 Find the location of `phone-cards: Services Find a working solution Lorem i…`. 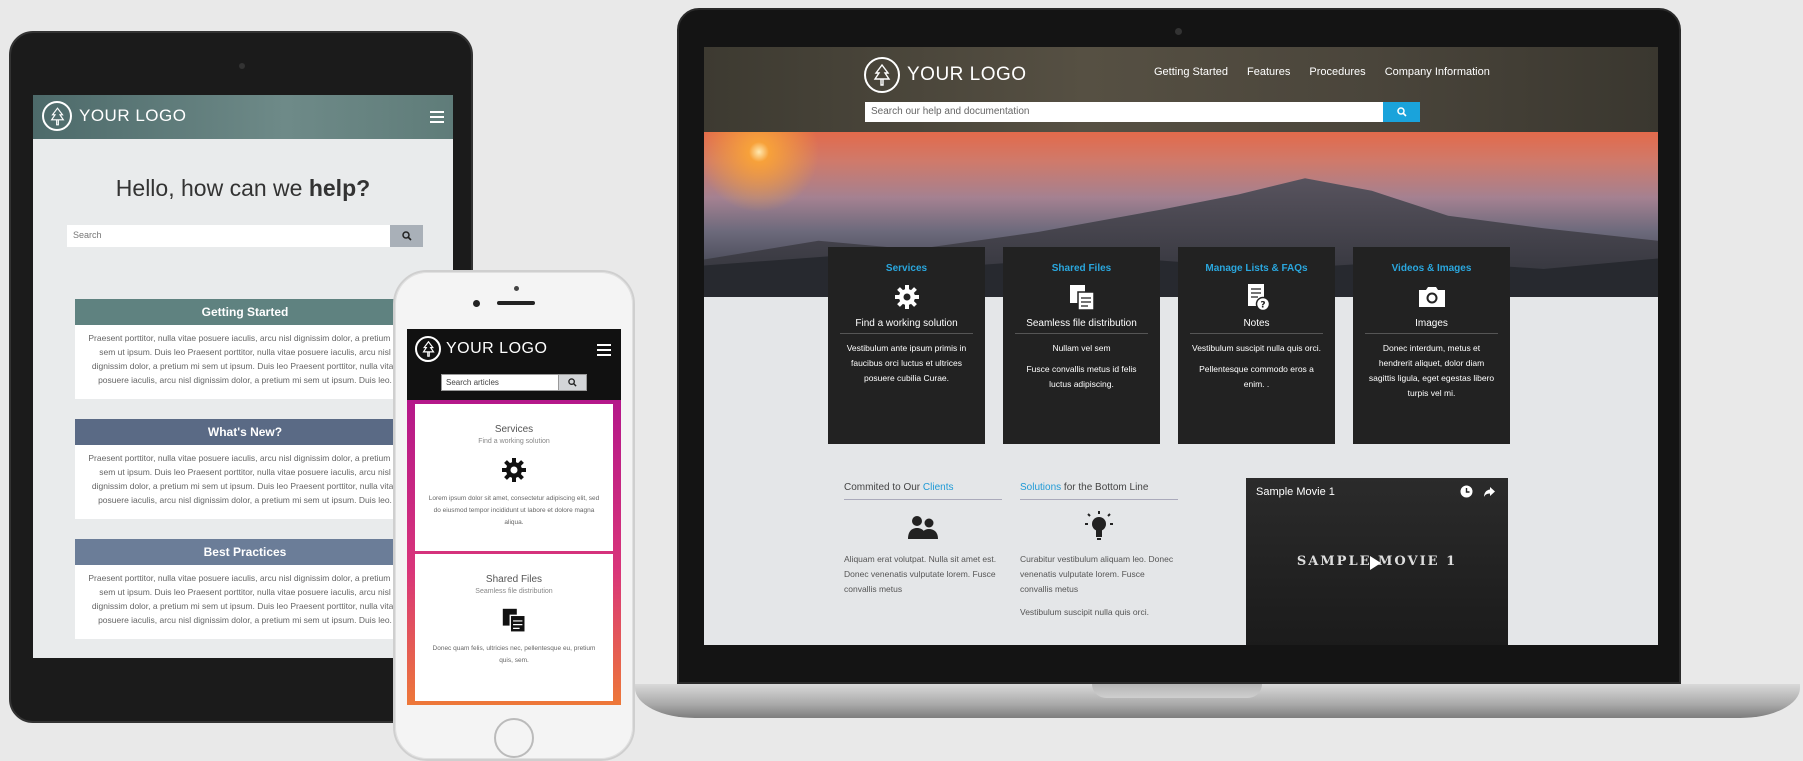

phone-cards: Services Find a working solution Lorem i… is located at coordinates (514, 552).